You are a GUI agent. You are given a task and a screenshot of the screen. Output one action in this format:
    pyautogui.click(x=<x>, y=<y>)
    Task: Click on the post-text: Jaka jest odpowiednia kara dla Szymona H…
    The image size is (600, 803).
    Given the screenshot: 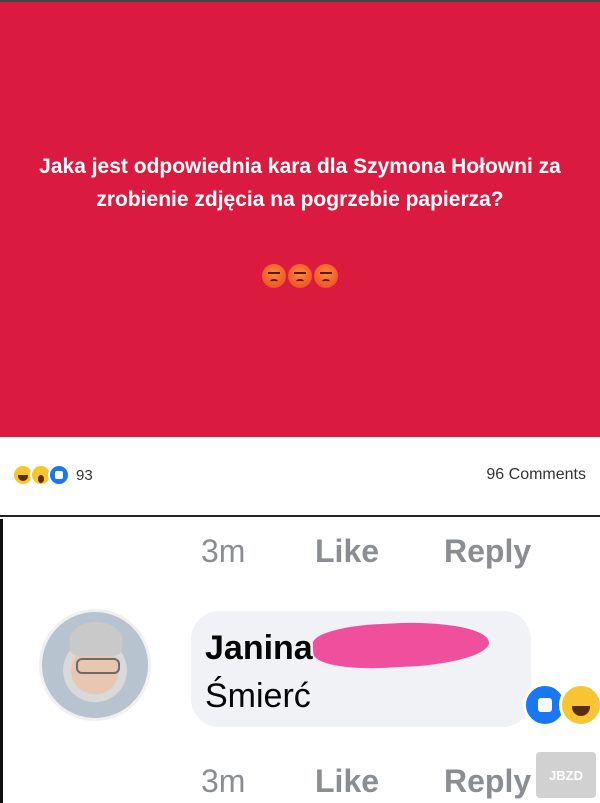 What is the action you would take?
    pyautogui.click(x=300, y=183)
    